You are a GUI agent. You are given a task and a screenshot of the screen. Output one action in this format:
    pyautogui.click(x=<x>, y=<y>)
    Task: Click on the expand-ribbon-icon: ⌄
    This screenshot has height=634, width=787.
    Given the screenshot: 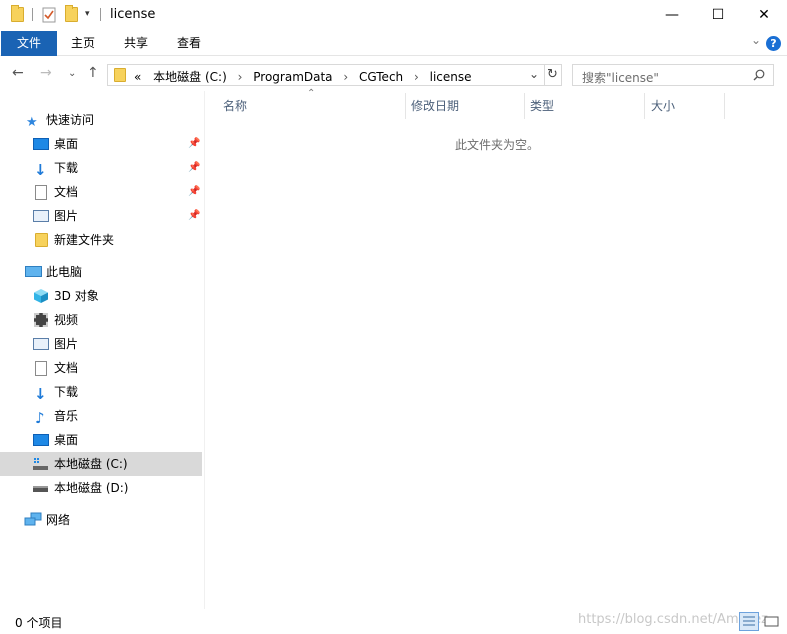 What is the action you would take?
    pyautogui.click(x=756, y=40)
    